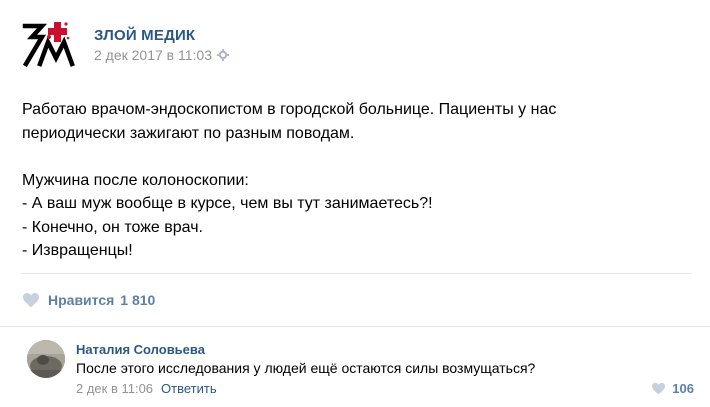 This screenshot has width=710, height=407. Describe the element at coordinates (144, 35) in the screenshot. I see `community-name: ЗЛОЙ МЕДИК` at that location.